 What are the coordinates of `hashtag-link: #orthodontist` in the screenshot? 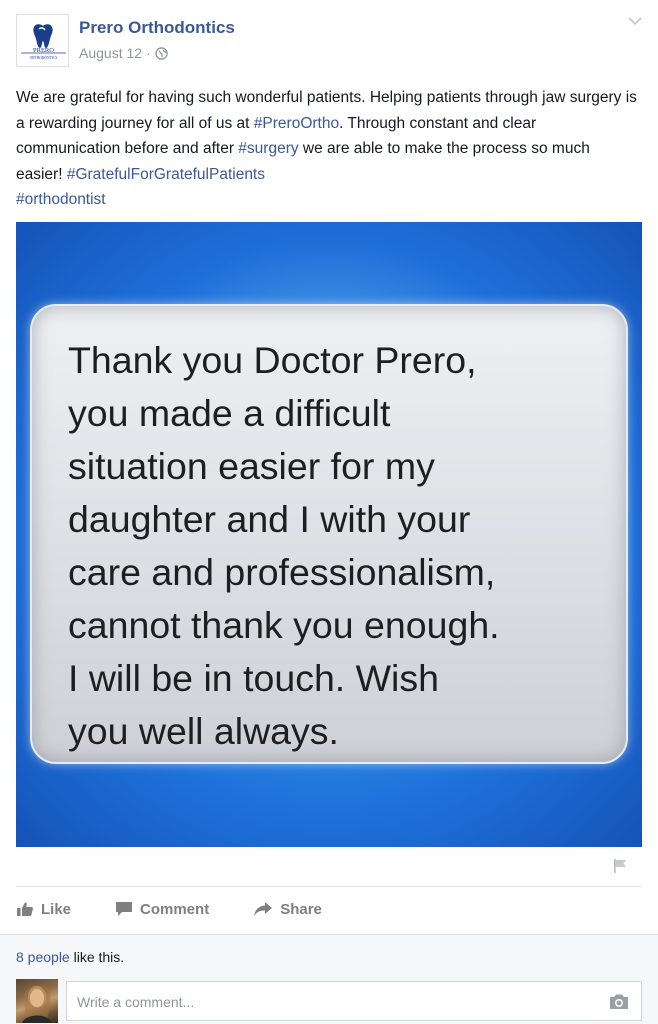 It's located at (61, 199).